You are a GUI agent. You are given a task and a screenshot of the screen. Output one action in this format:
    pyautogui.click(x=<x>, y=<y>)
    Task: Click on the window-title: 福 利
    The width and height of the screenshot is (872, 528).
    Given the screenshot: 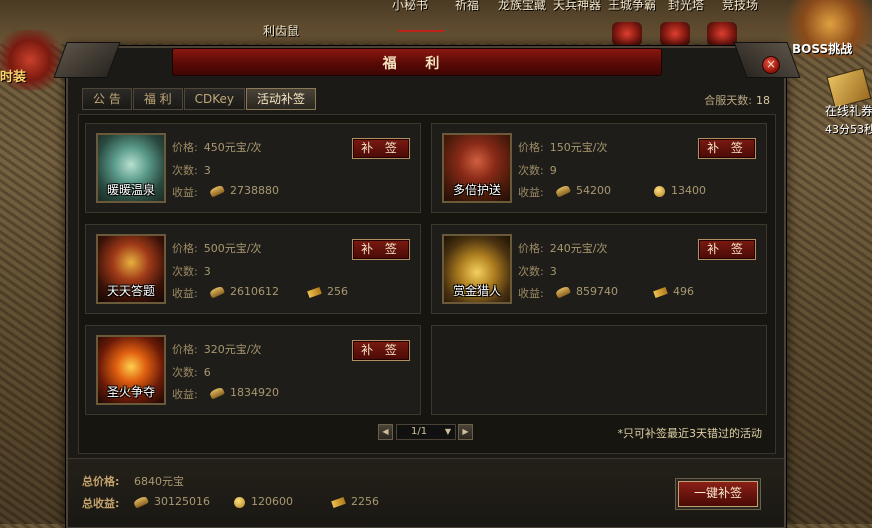 What is the action you would take?
    pyautogui.click(x=417, y=64)
    